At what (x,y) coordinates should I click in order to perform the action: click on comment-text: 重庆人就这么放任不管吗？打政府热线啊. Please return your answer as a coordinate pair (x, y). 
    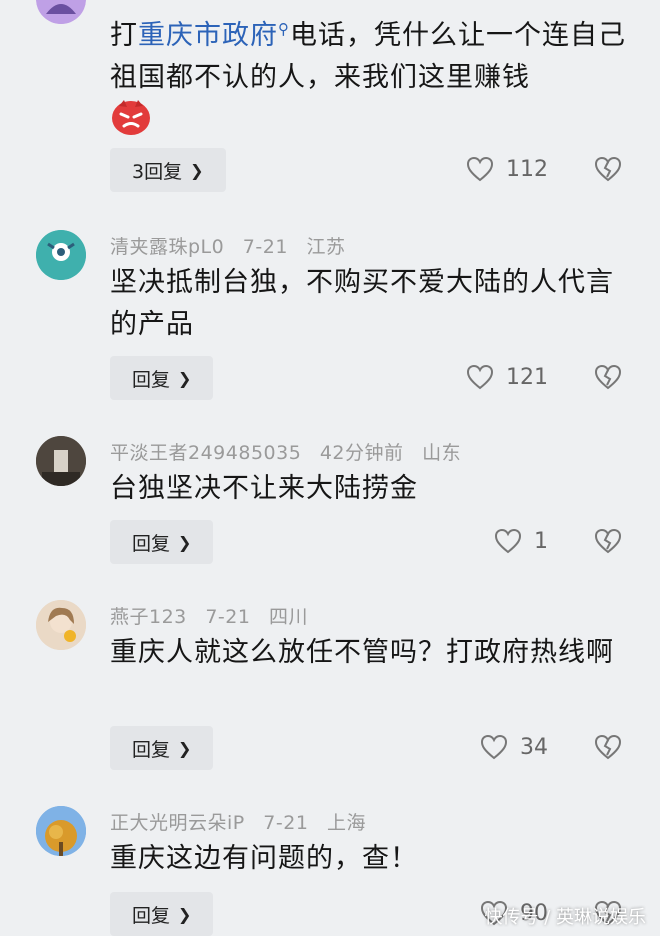
    Looking at the image, I should click on (362, 652).